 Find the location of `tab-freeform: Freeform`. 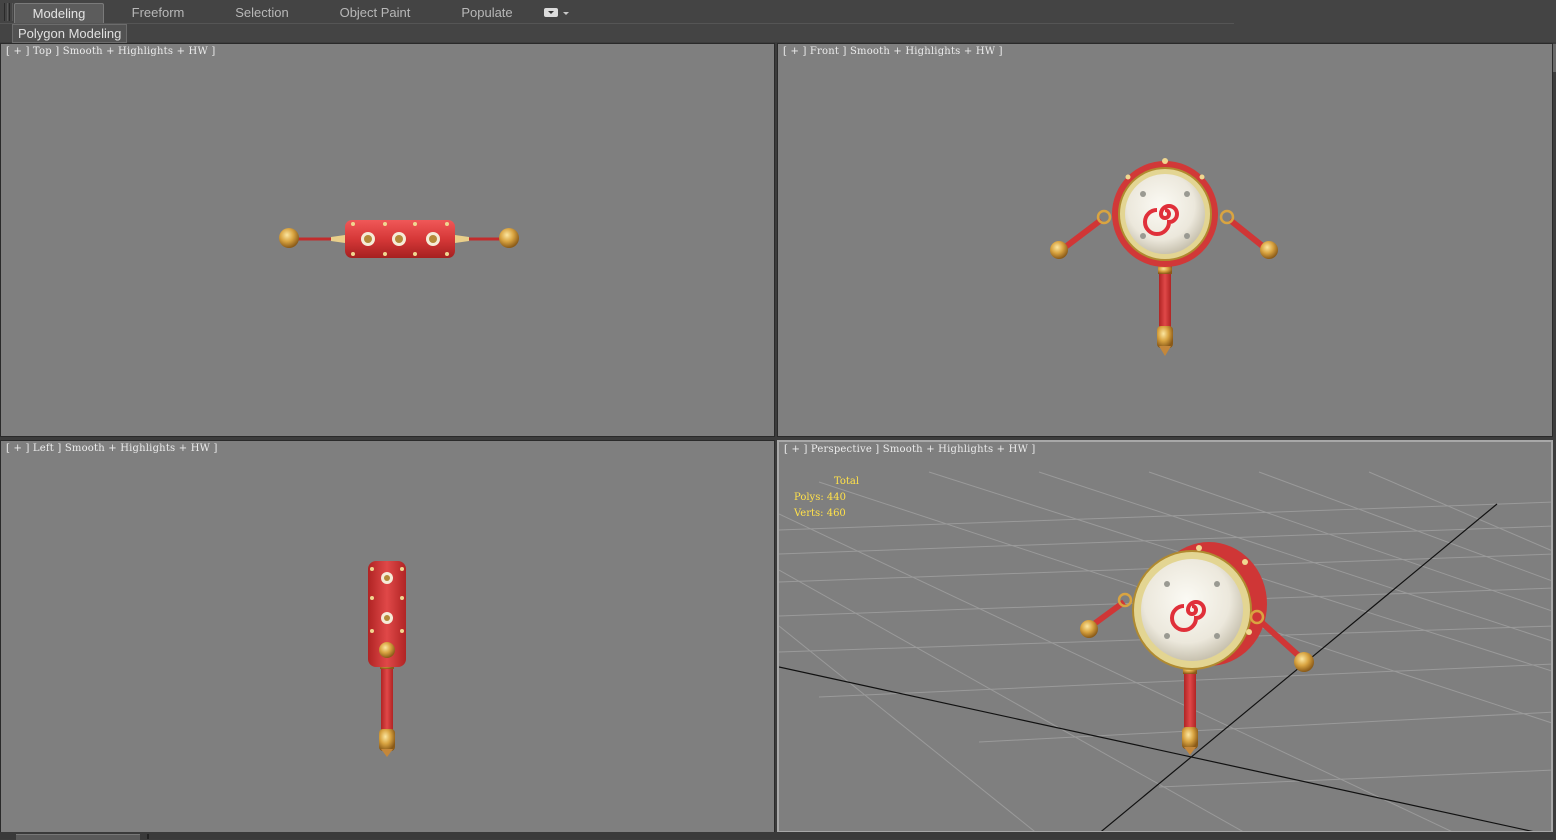

tab-freeform: Freeform is located at coordinates (158, 13).